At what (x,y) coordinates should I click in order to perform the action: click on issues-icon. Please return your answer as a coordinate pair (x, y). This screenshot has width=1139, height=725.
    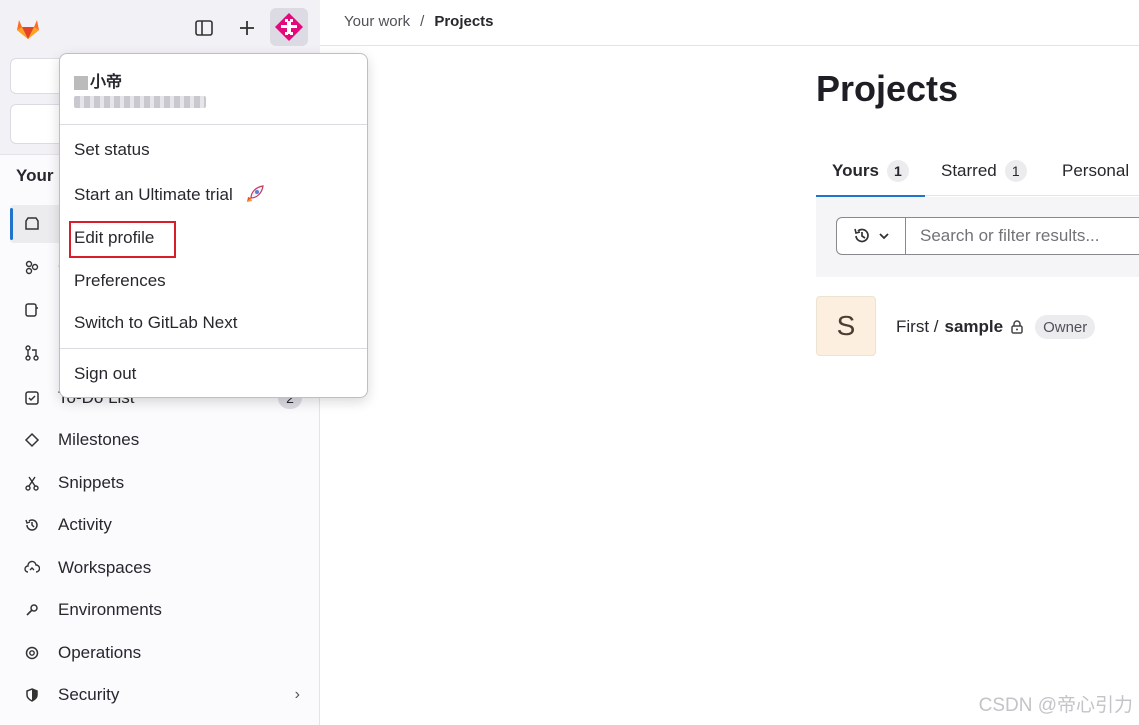
    Looking at the image, I should click on (32, 310).